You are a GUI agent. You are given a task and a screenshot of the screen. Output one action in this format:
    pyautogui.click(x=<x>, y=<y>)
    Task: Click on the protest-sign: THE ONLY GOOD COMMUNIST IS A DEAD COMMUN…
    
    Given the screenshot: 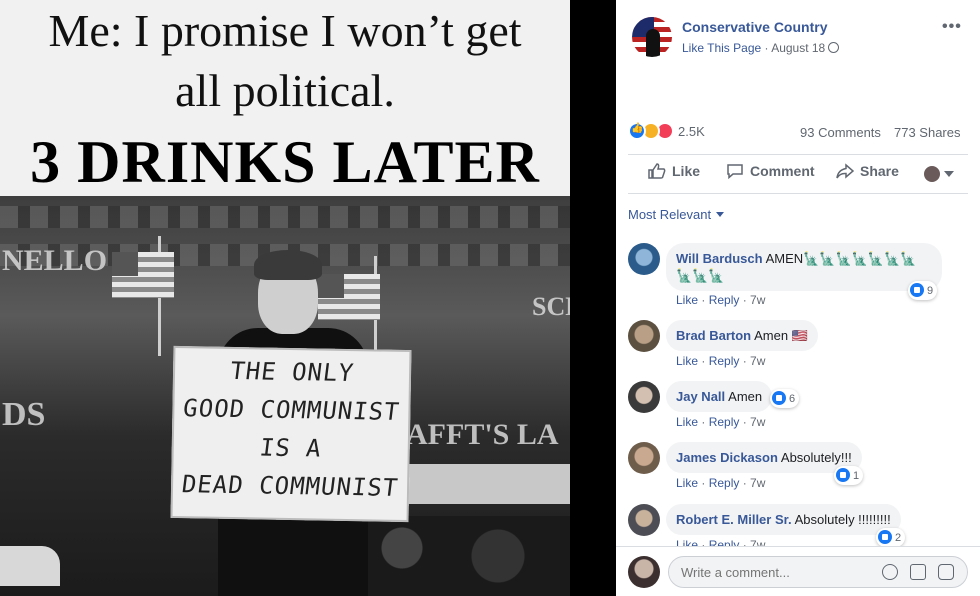 What is the action you would take?
    pyautogui.click(x=291, y=434)
    